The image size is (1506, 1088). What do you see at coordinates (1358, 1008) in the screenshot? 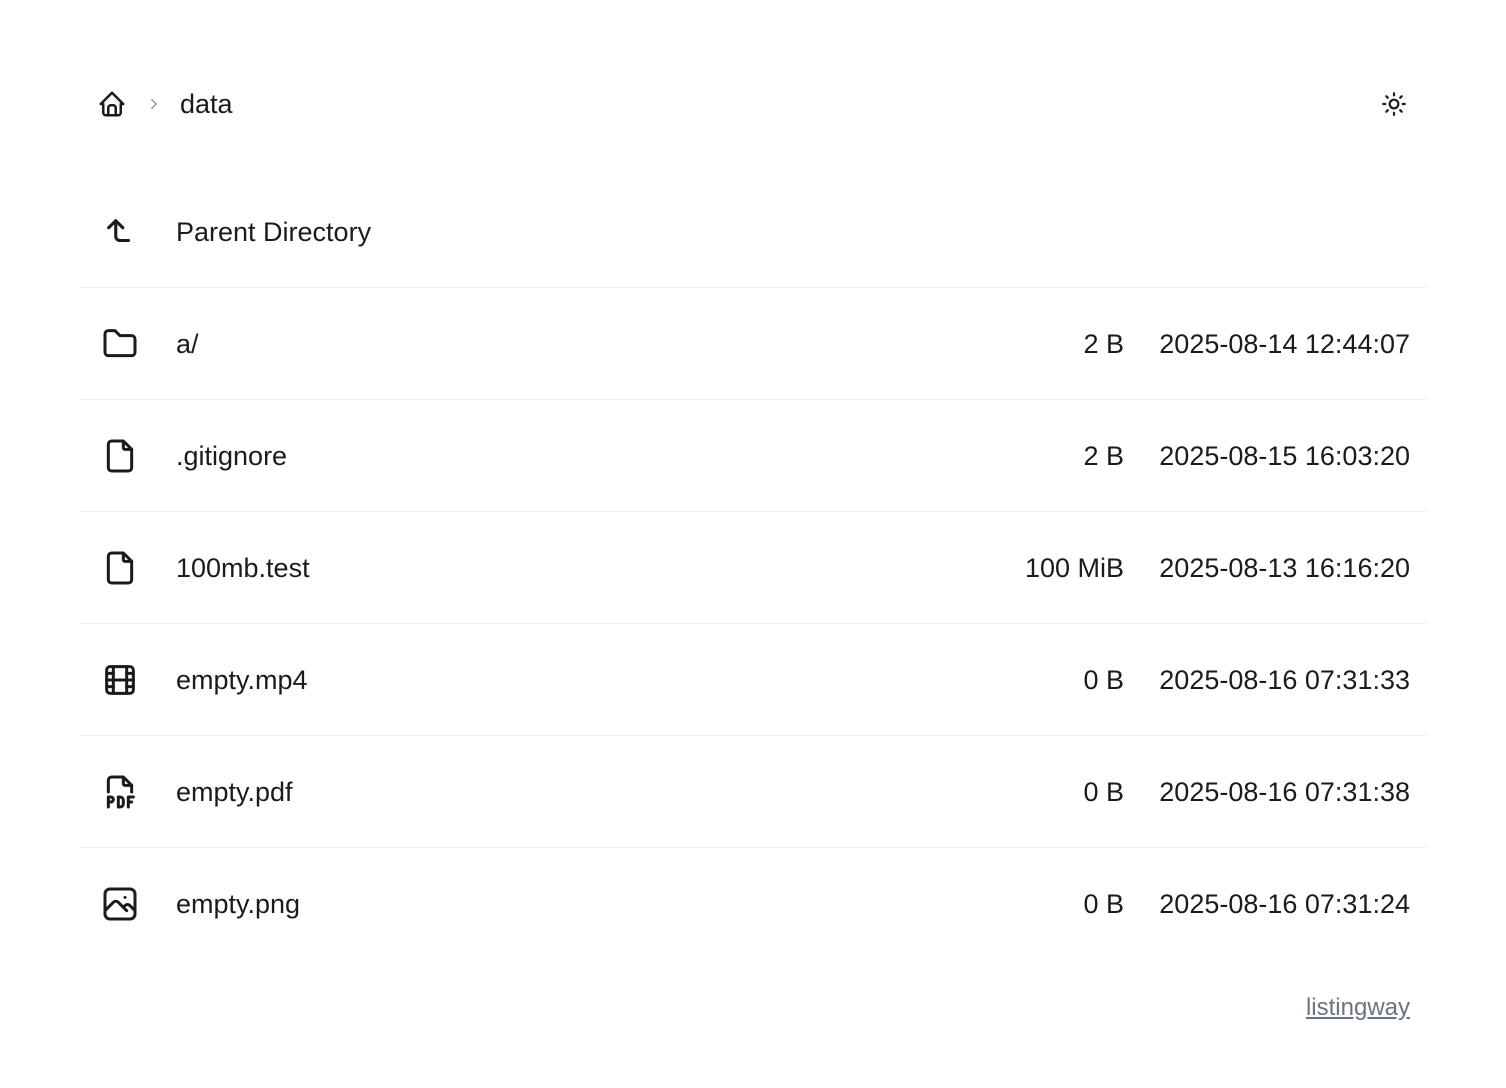
I see `footer-listingway-link: listingway` at bounding box center [1358, 1008].